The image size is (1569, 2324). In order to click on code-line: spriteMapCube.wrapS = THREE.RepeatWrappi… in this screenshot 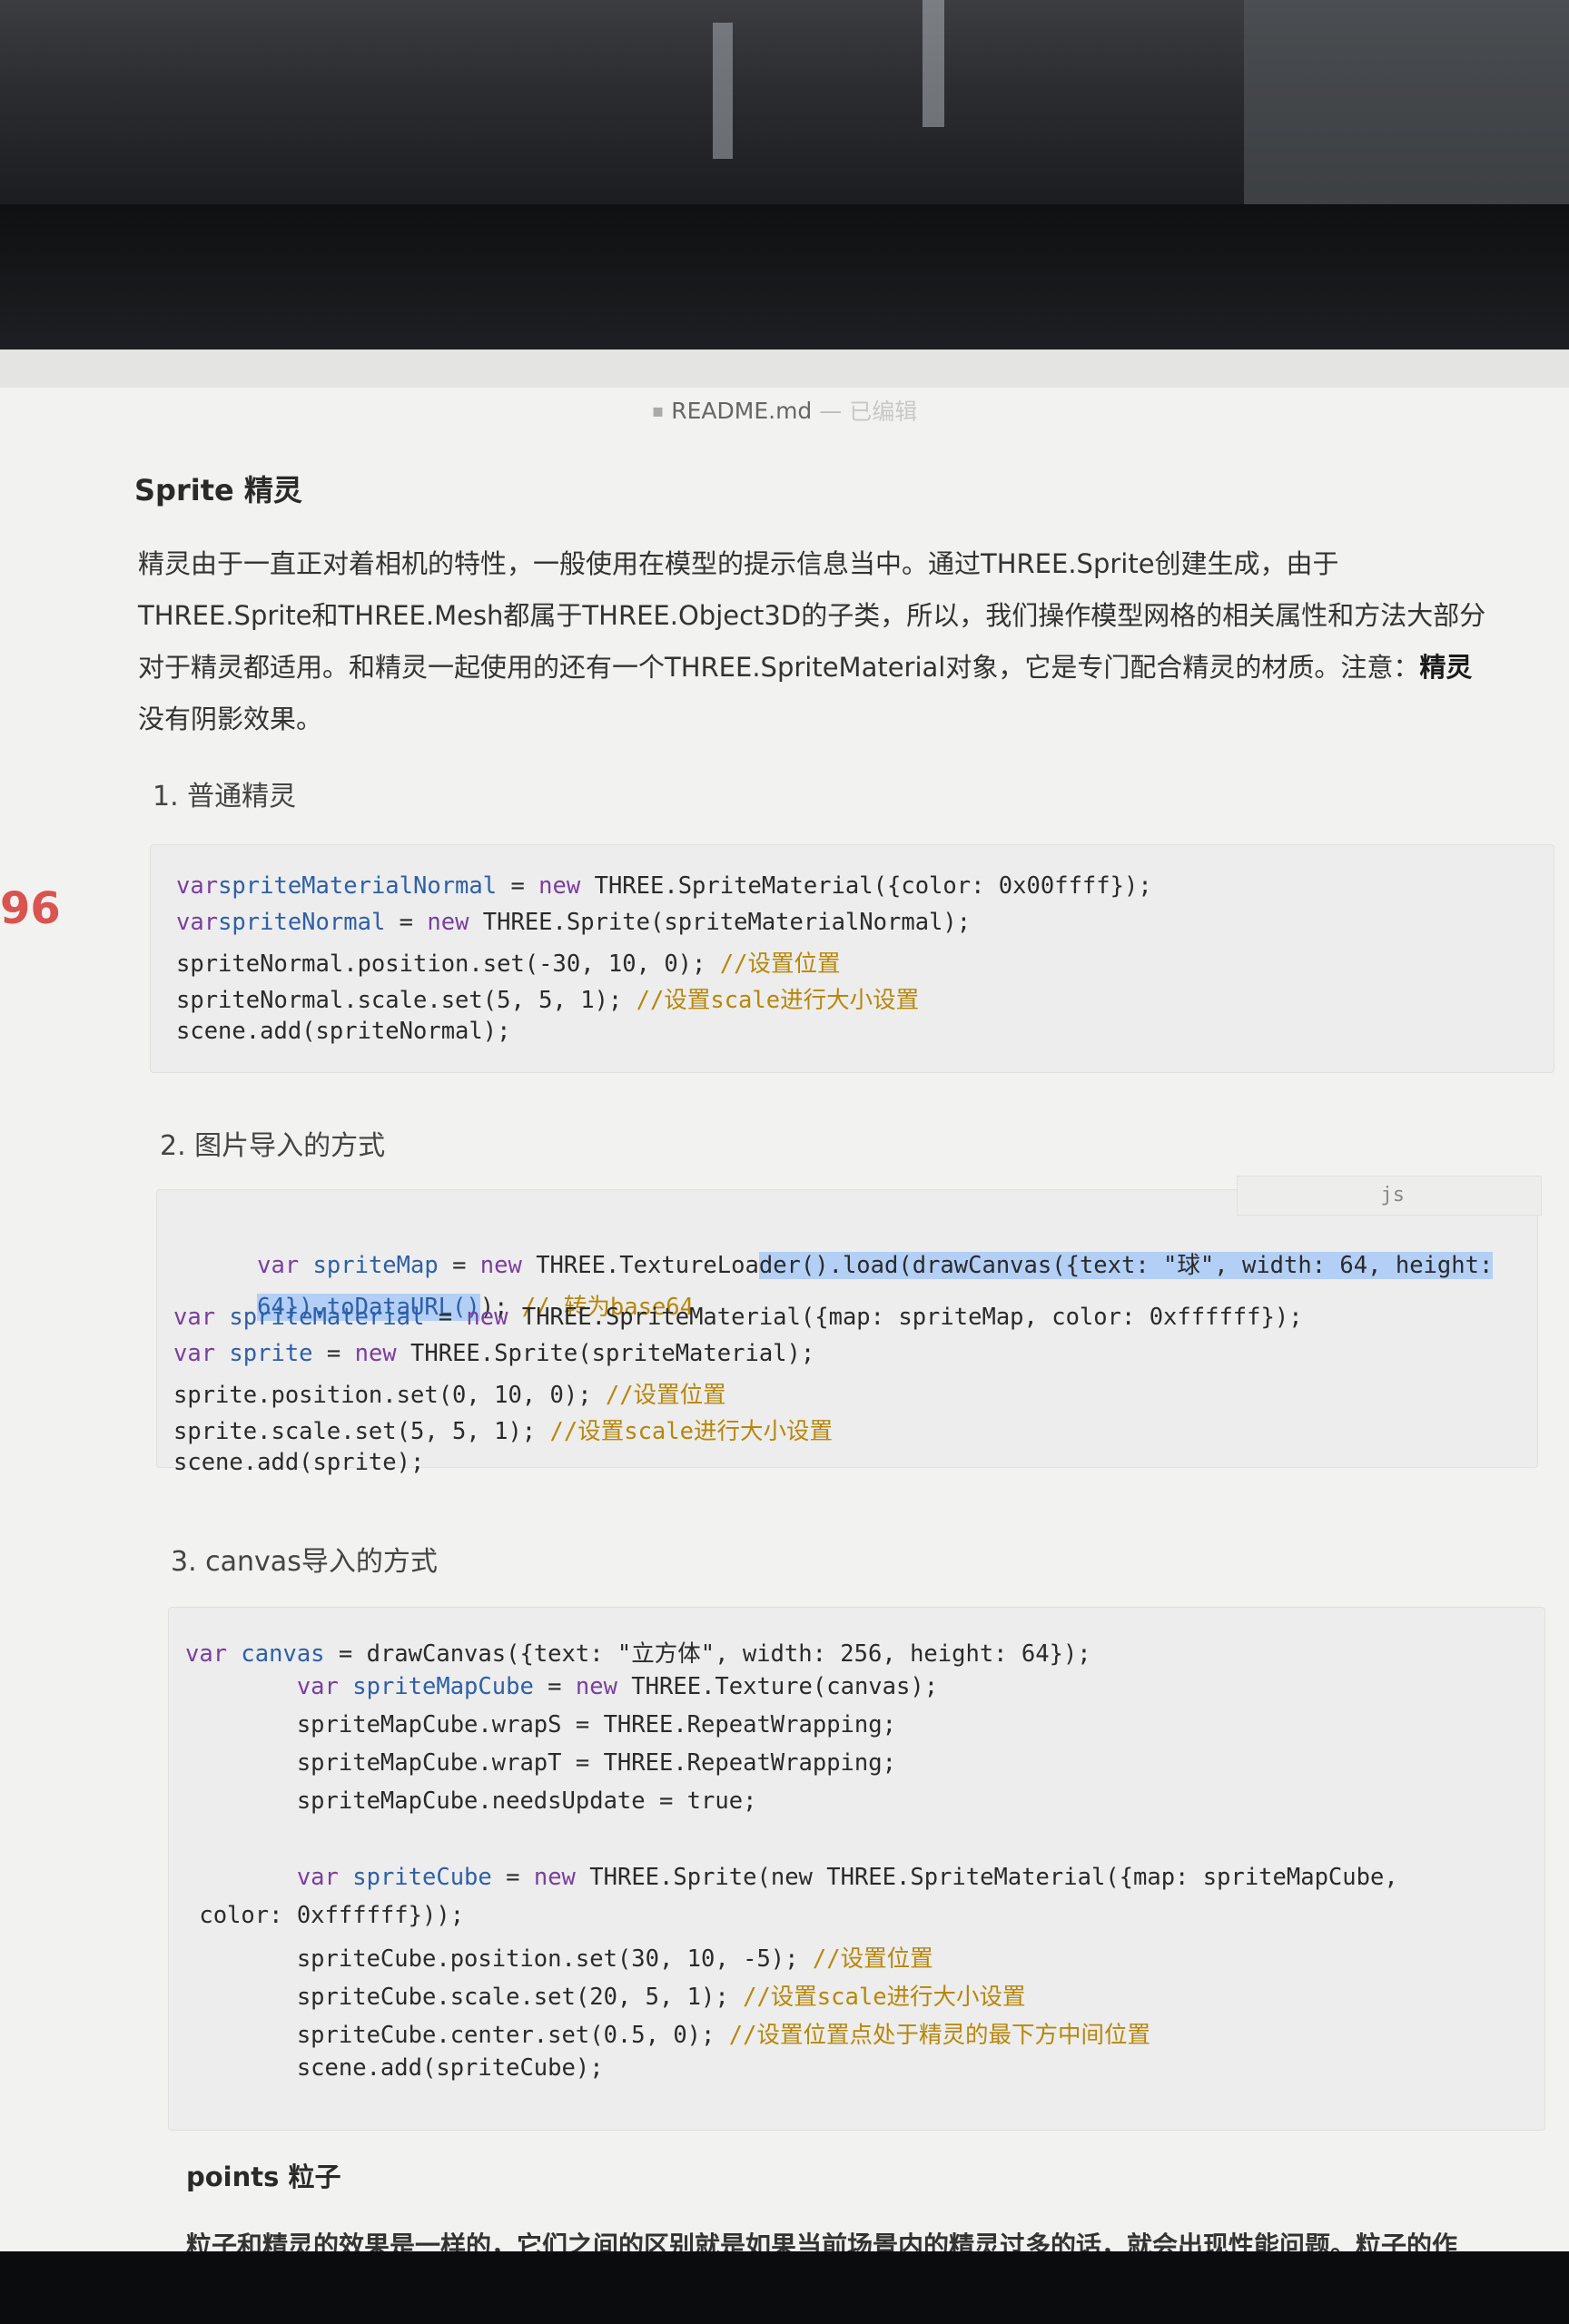, I will do `click(540, 1724)`.